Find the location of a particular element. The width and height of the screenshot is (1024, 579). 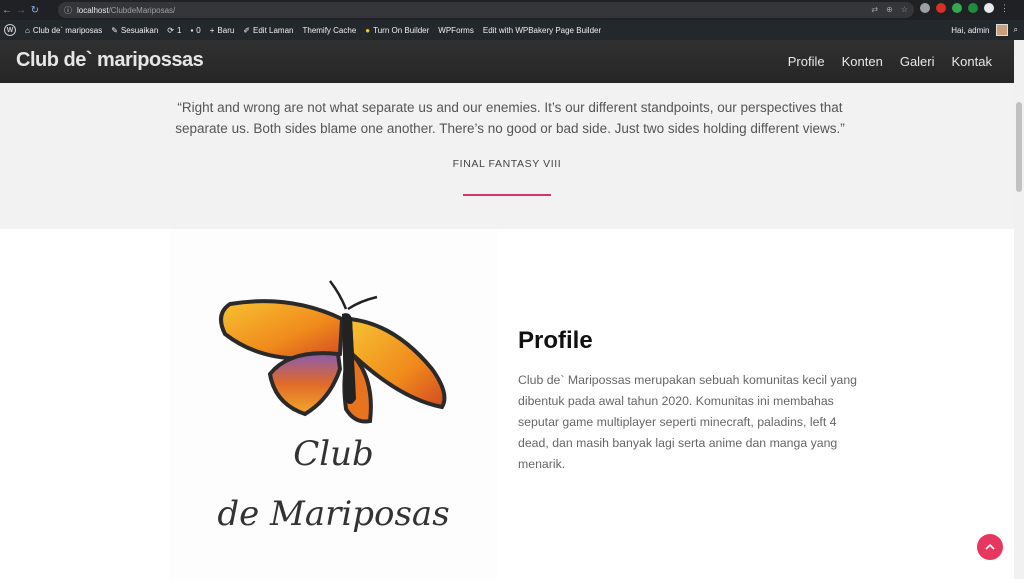

plus-icon: + is located at coordinates (212, 30).